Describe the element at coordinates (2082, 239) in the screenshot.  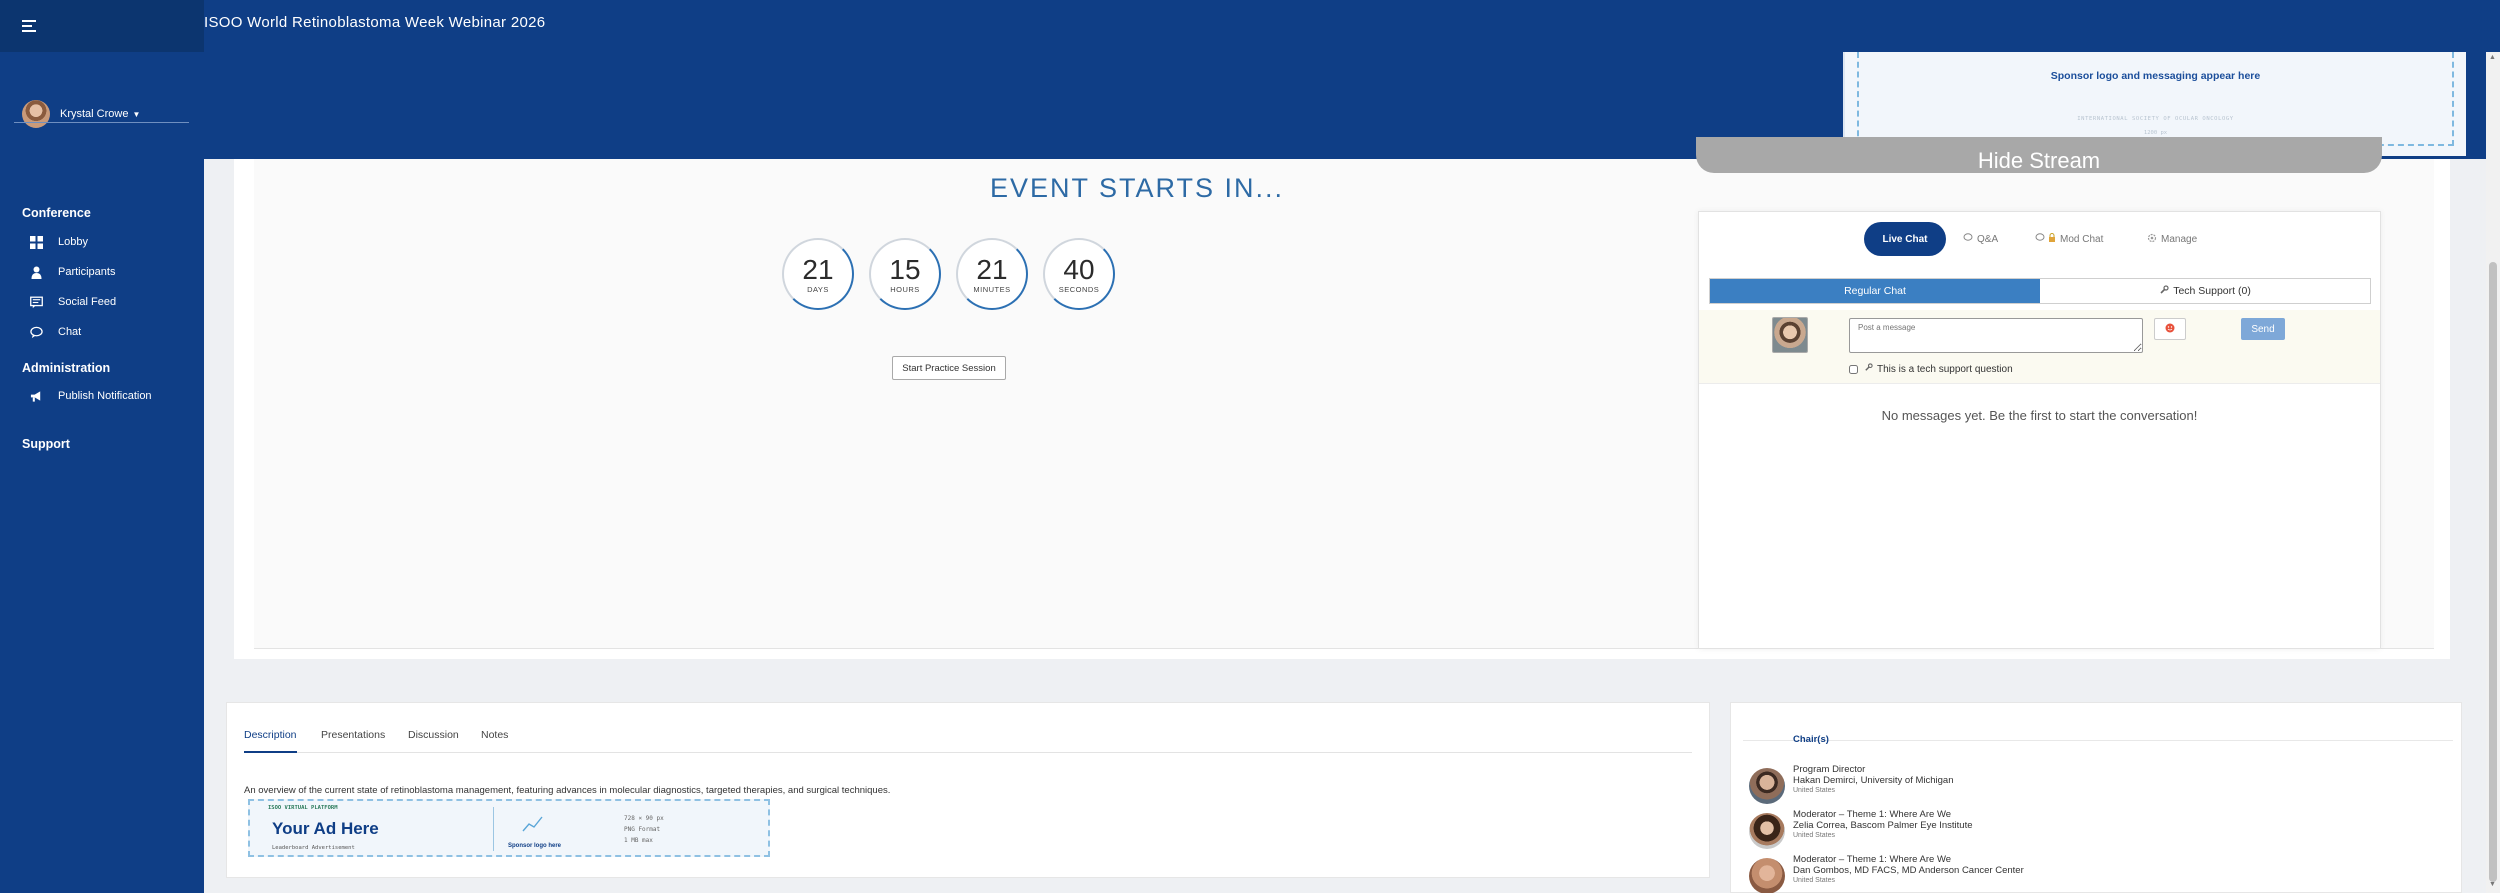
I see `tab-mod-chat-label: Mod Chat` at that location.